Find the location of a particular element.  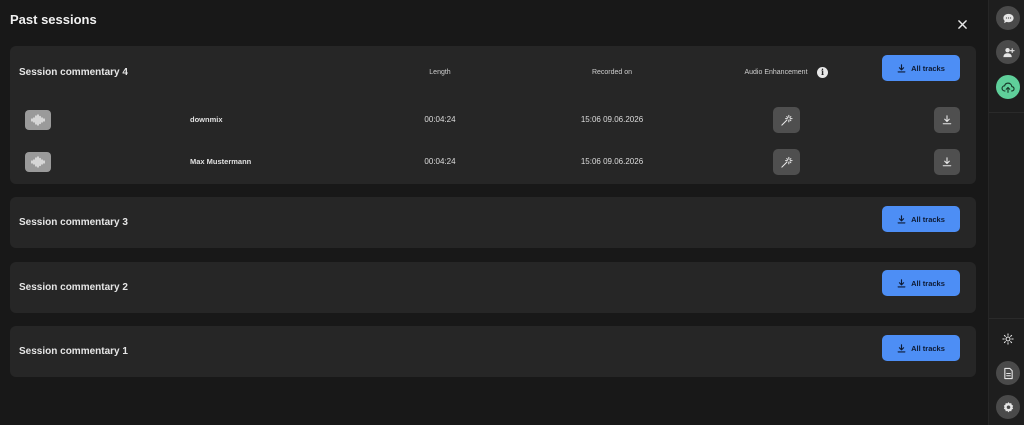

settings-icon is located at coordinates (1008, 406).